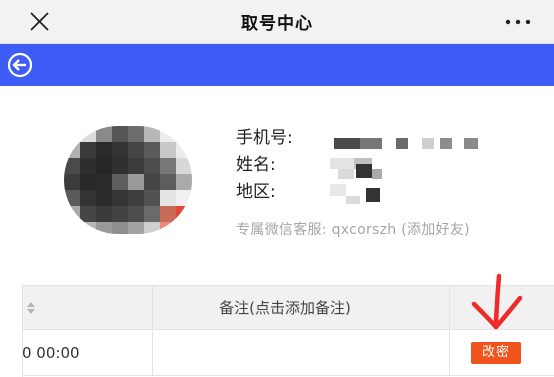 This screenshot has height=377, width=554. I want to click on back-arrow-icon, so click(20, 65).